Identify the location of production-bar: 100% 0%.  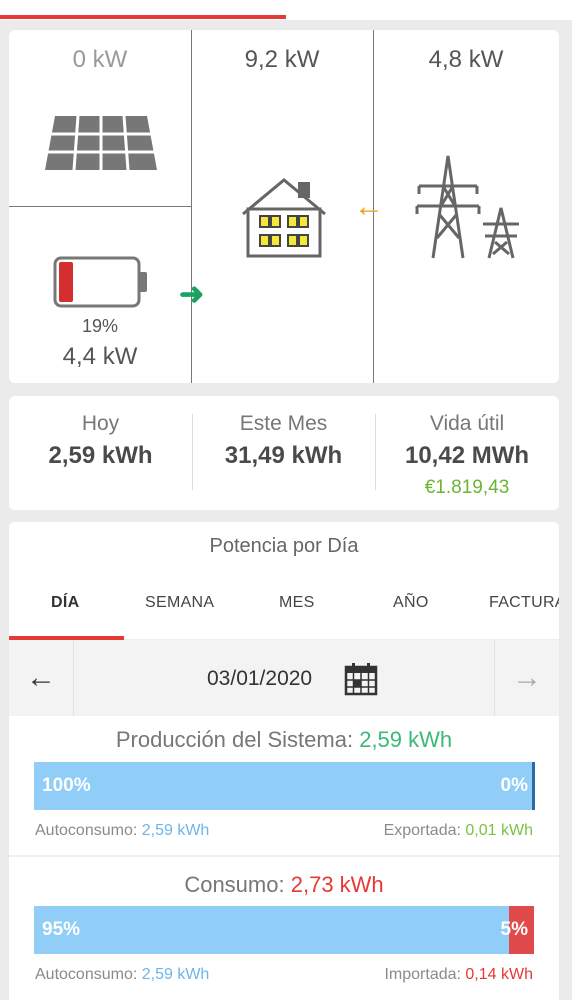
(284, 786).